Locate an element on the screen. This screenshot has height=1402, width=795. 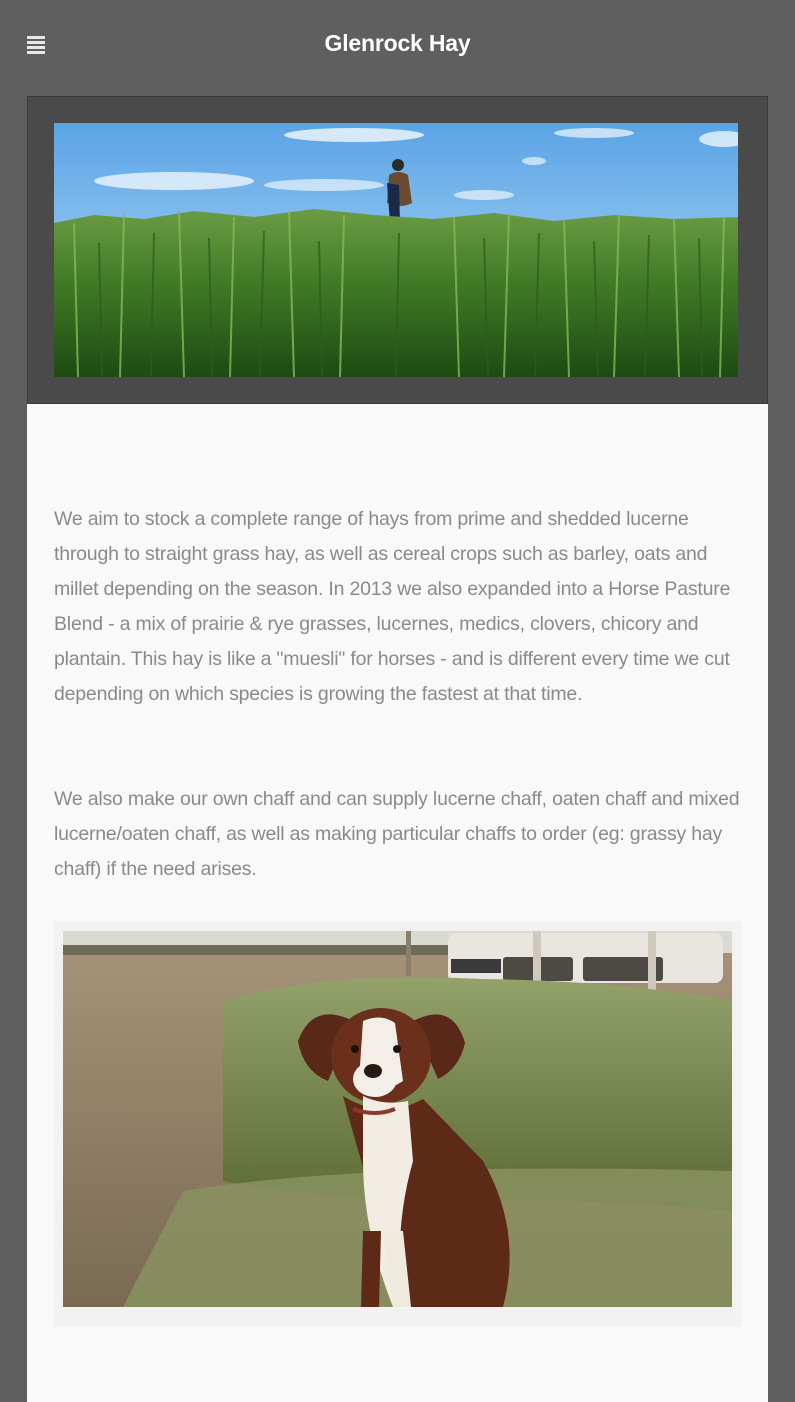
truck is located at coordinates (585, 958).